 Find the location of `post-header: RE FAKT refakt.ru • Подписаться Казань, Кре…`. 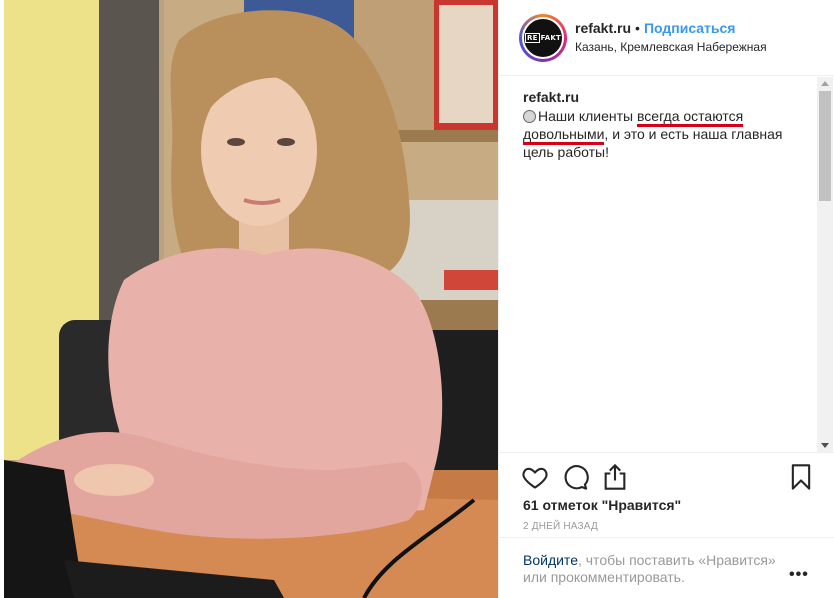

post-header: RE FAKT refakt.ru • Подписаться Казань, Кре… is located at coordinates (666, 38).